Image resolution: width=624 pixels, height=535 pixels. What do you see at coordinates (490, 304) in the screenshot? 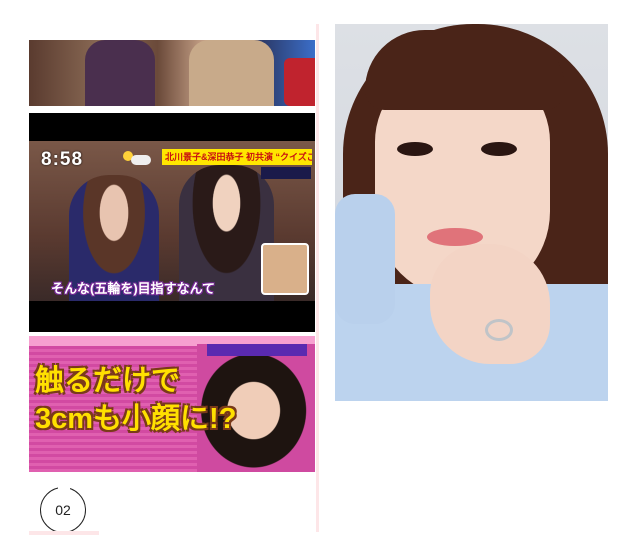
I see `hand` at bounding box center [490, 304].